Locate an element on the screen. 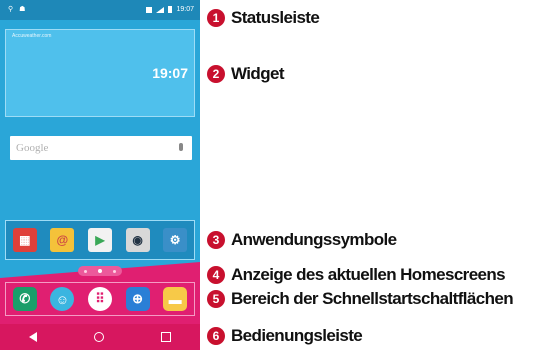  callout-label: Widget is located at coordinates (258, 73).